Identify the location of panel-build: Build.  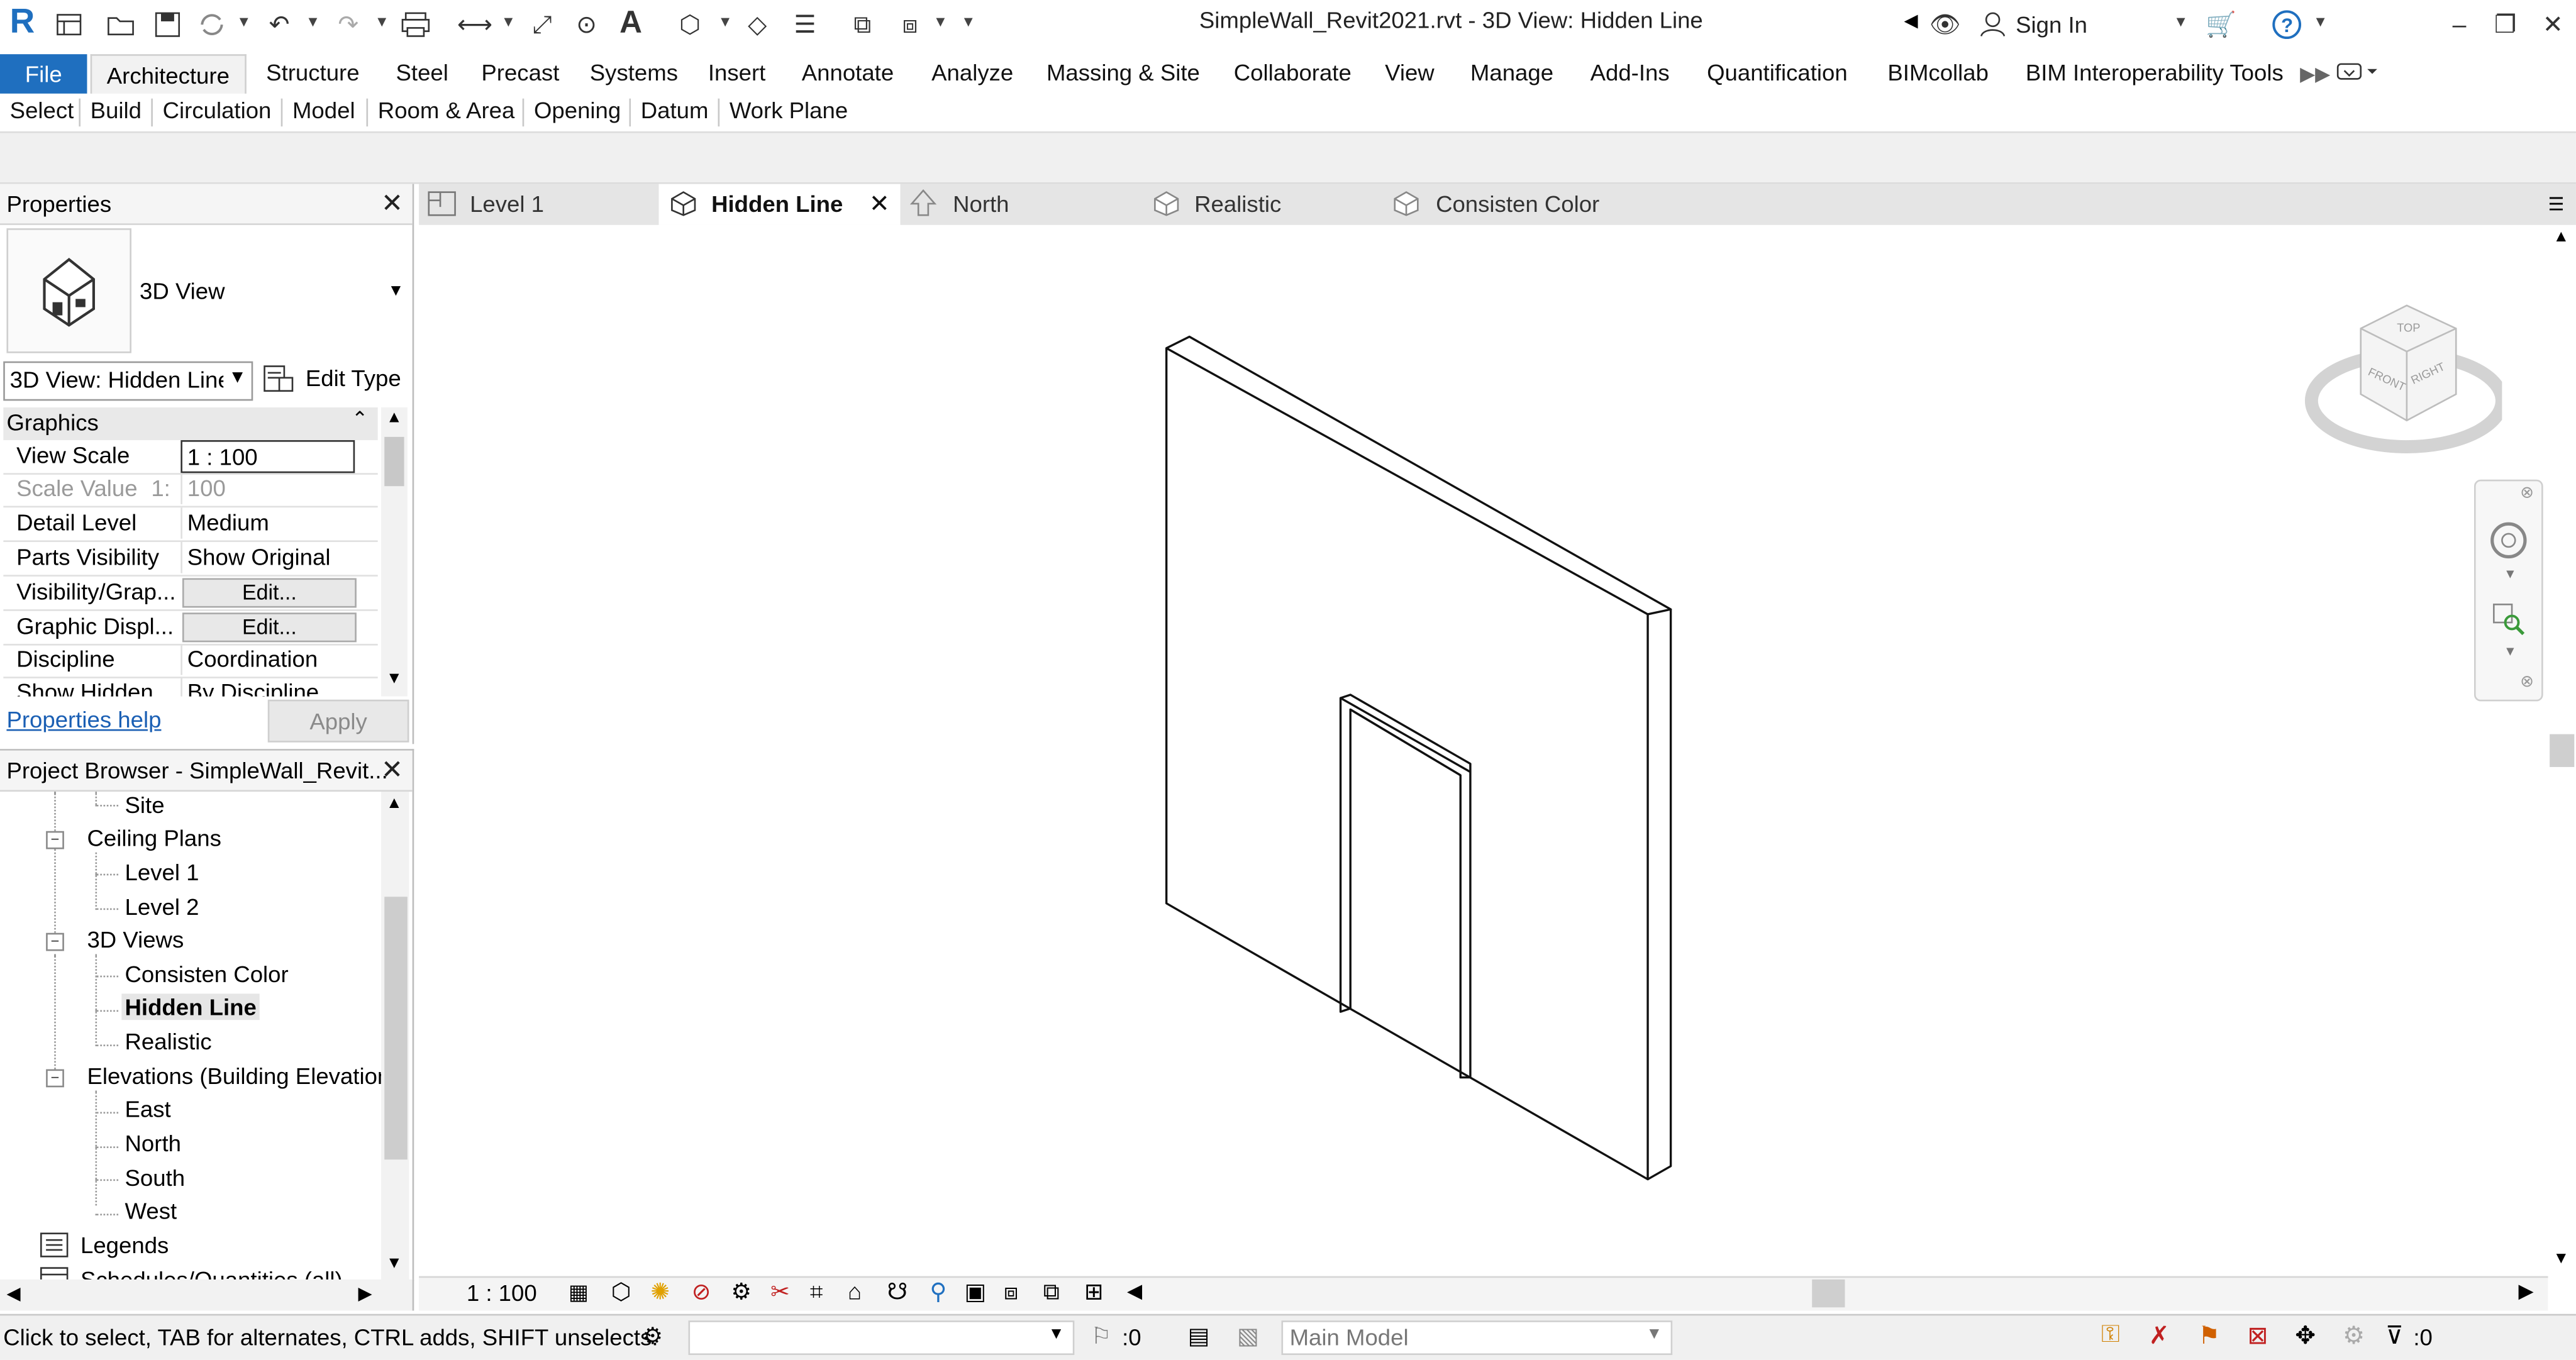
(116, 110).